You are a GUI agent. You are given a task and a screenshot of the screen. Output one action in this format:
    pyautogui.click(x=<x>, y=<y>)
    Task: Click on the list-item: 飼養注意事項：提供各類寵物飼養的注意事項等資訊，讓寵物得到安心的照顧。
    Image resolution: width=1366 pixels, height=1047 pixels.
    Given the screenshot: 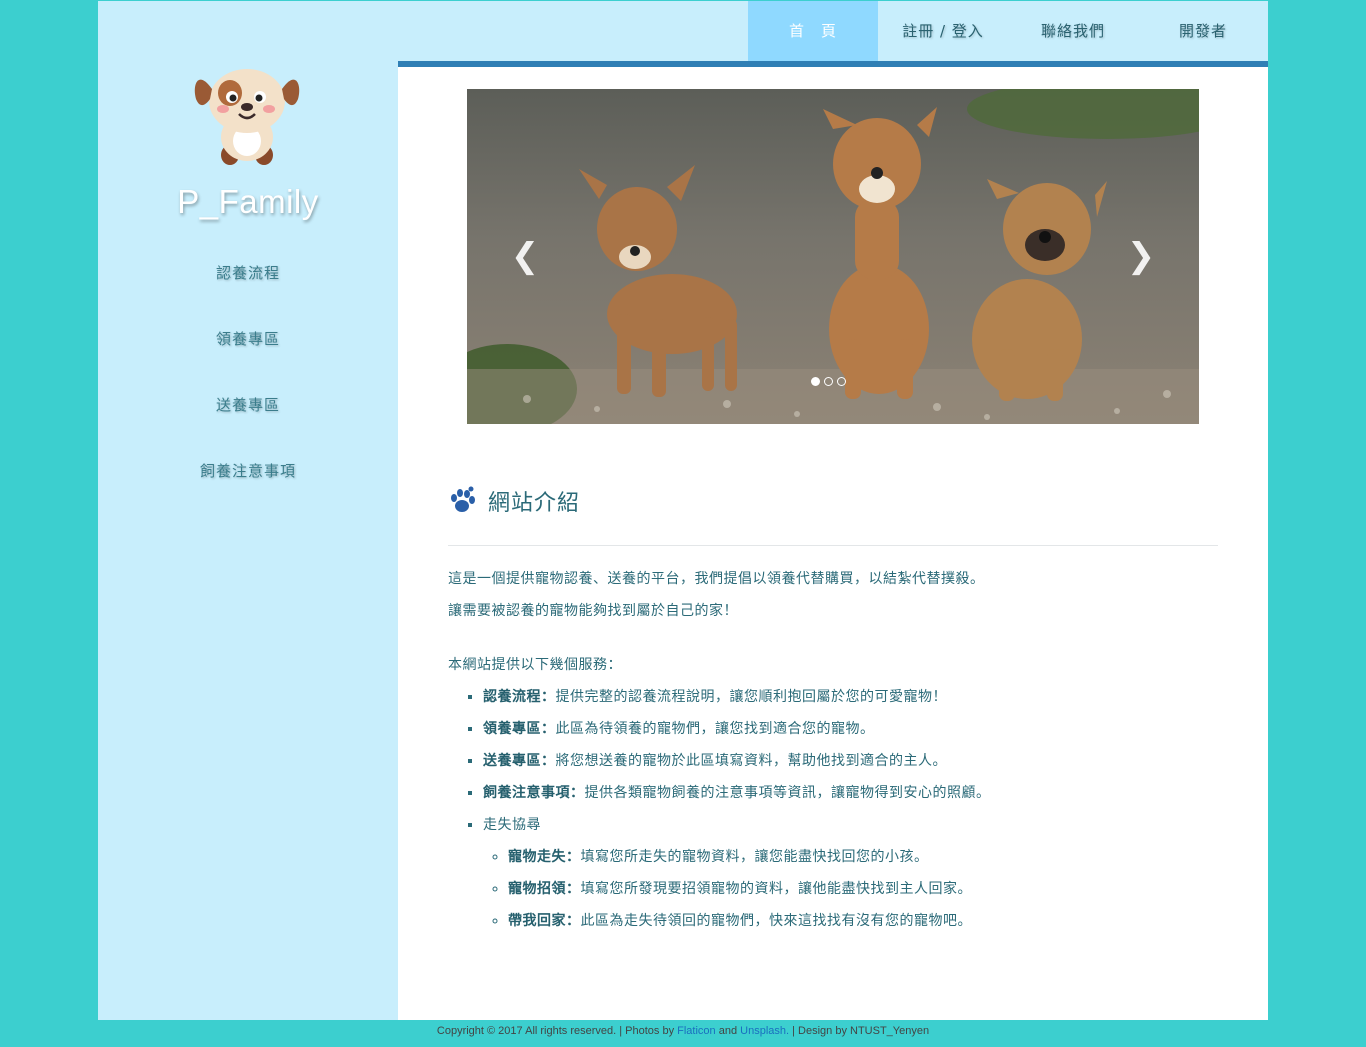 What is the action you would take?
    pyautogui.click(x=855, y=793)
    